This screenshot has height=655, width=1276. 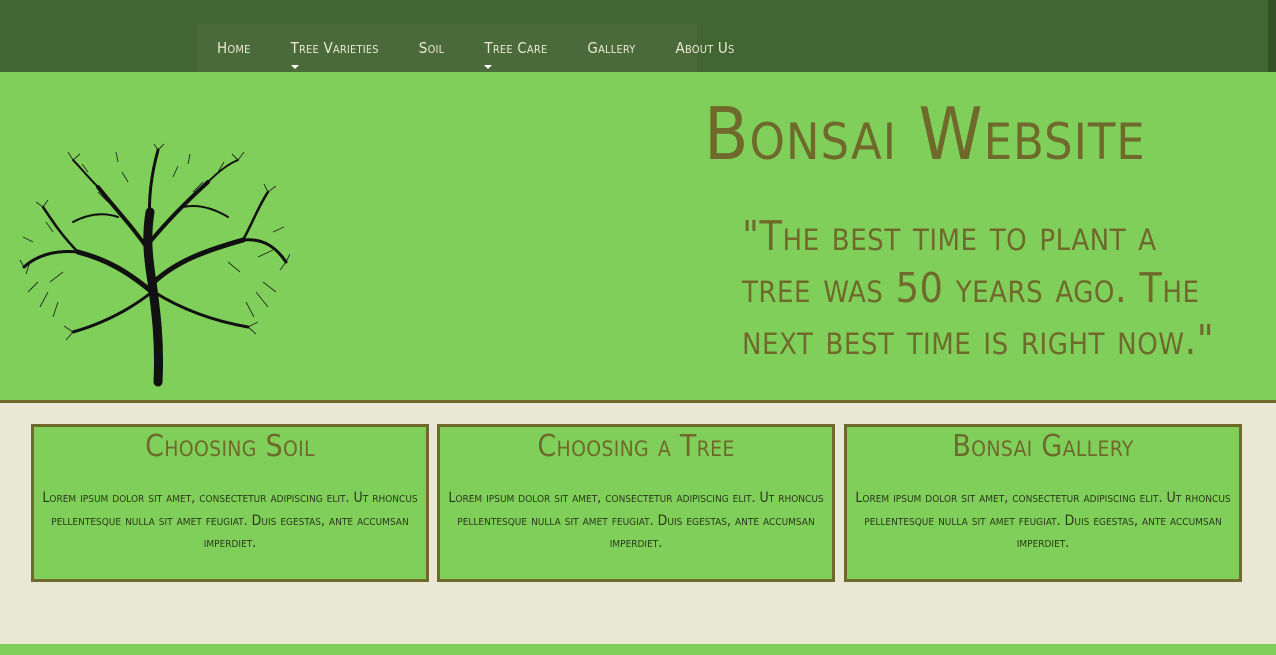 I want to click on nav-item-label: About Us, so click(x=705, y=48).